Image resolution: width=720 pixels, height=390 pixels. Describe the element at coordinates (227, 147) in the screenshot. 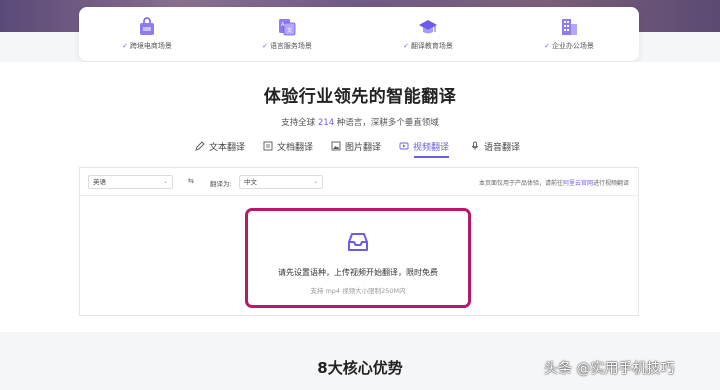

I see `tab-label: 文本翻译` at that location.